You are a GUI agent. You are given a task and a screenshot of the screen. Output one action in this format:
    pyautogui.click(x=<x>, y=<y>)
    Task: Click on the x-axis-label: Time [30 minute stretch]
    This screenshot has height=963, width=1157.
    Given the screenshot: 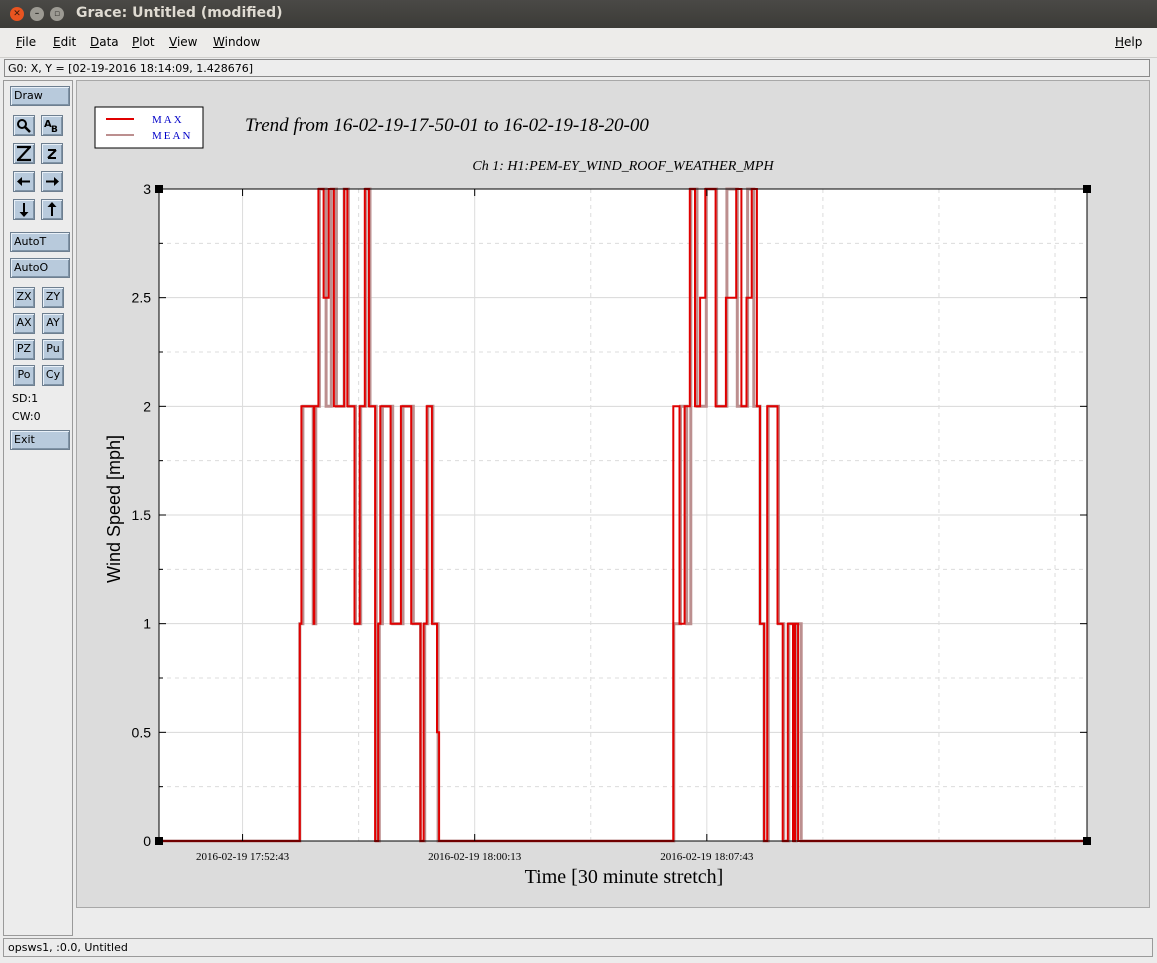 What is the action you would take?
    pyautogui.click(x=624, y=877)
    